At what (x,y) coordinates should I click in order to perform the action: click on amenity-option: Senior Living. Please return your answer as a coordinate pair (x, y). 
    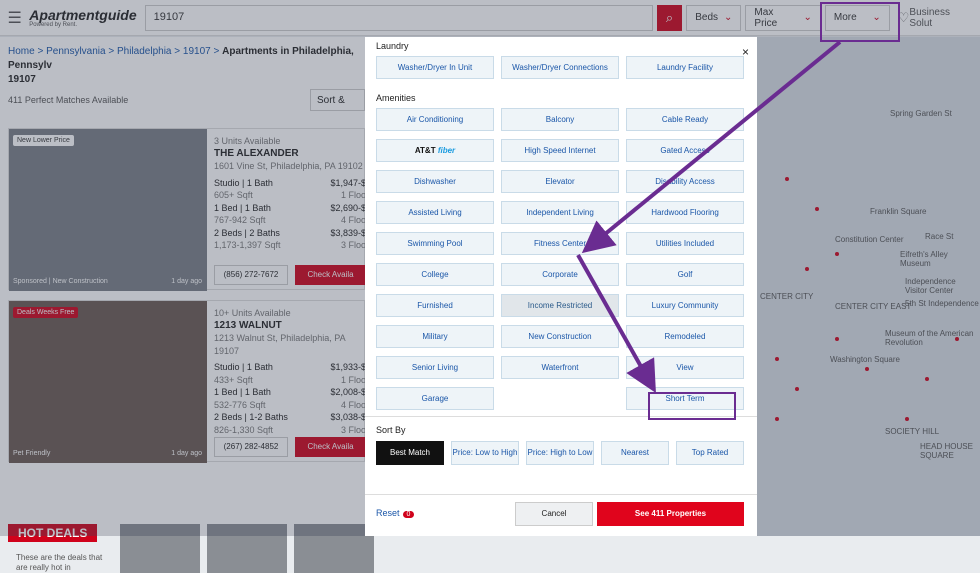
    Looking at the image, I should click on (435, 367).